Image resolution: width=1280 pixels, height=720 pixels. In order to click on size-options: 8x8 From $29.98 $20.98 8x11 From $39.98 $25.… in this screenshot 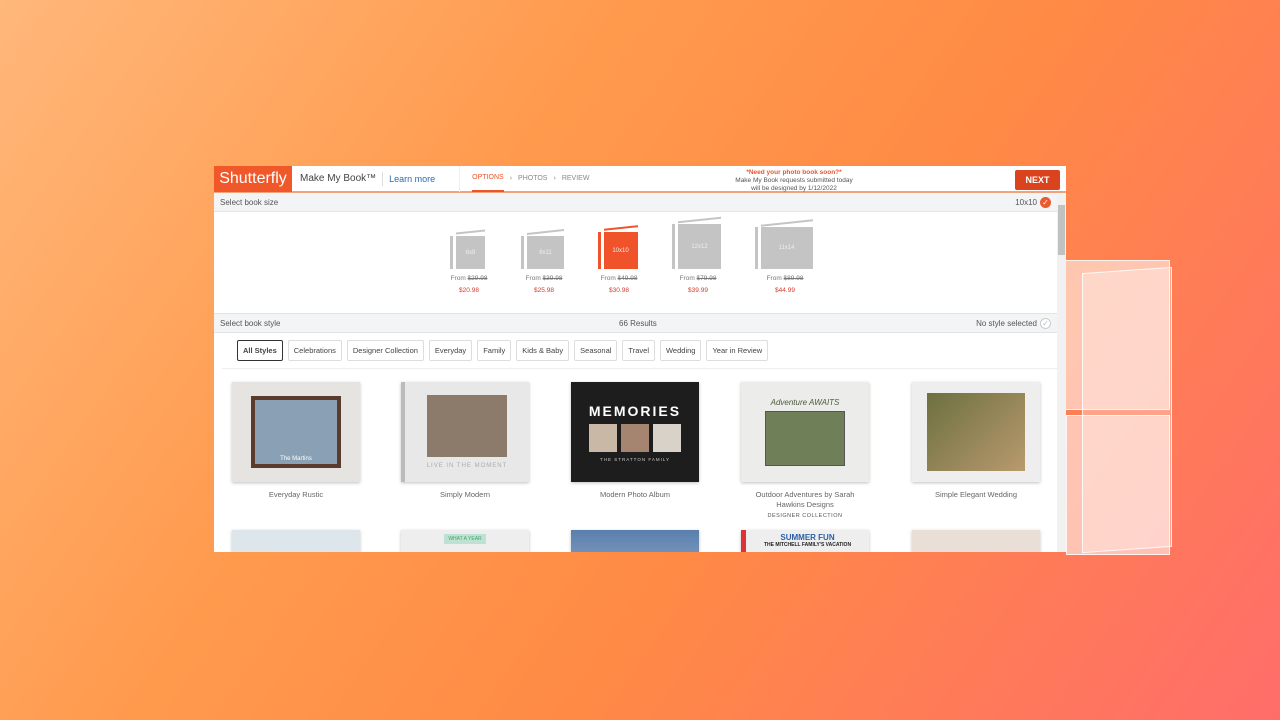, I will do `click(640, 263)`.